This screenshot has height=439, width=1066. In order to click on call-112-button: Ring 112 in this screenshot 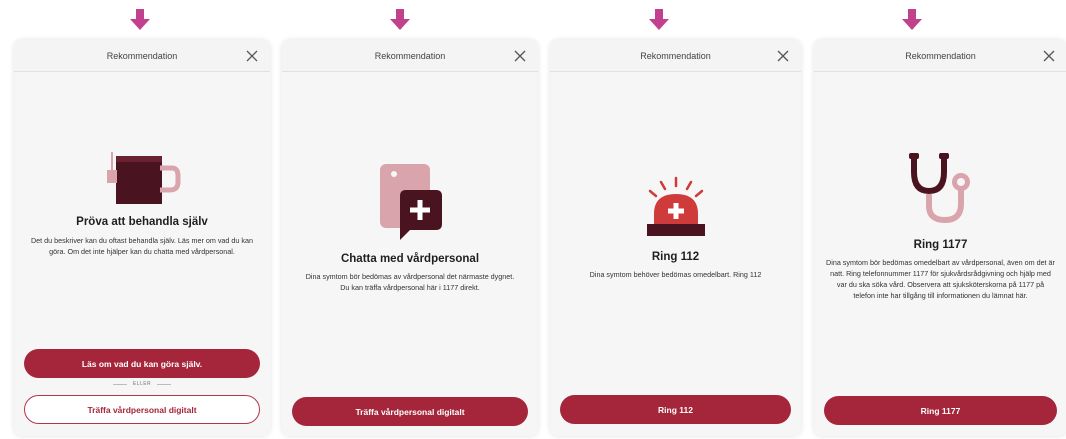, I will do `click(675, 409)`.